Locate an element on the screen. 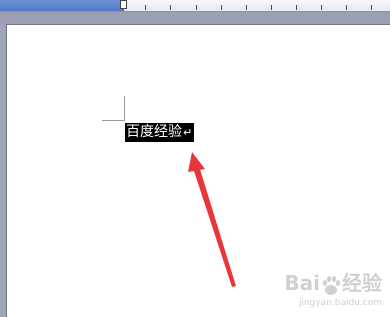 Image resolution: width=390 pixels, height=317 pixels. watermark-brand-left: Bai is located at coordinates (302, 283).